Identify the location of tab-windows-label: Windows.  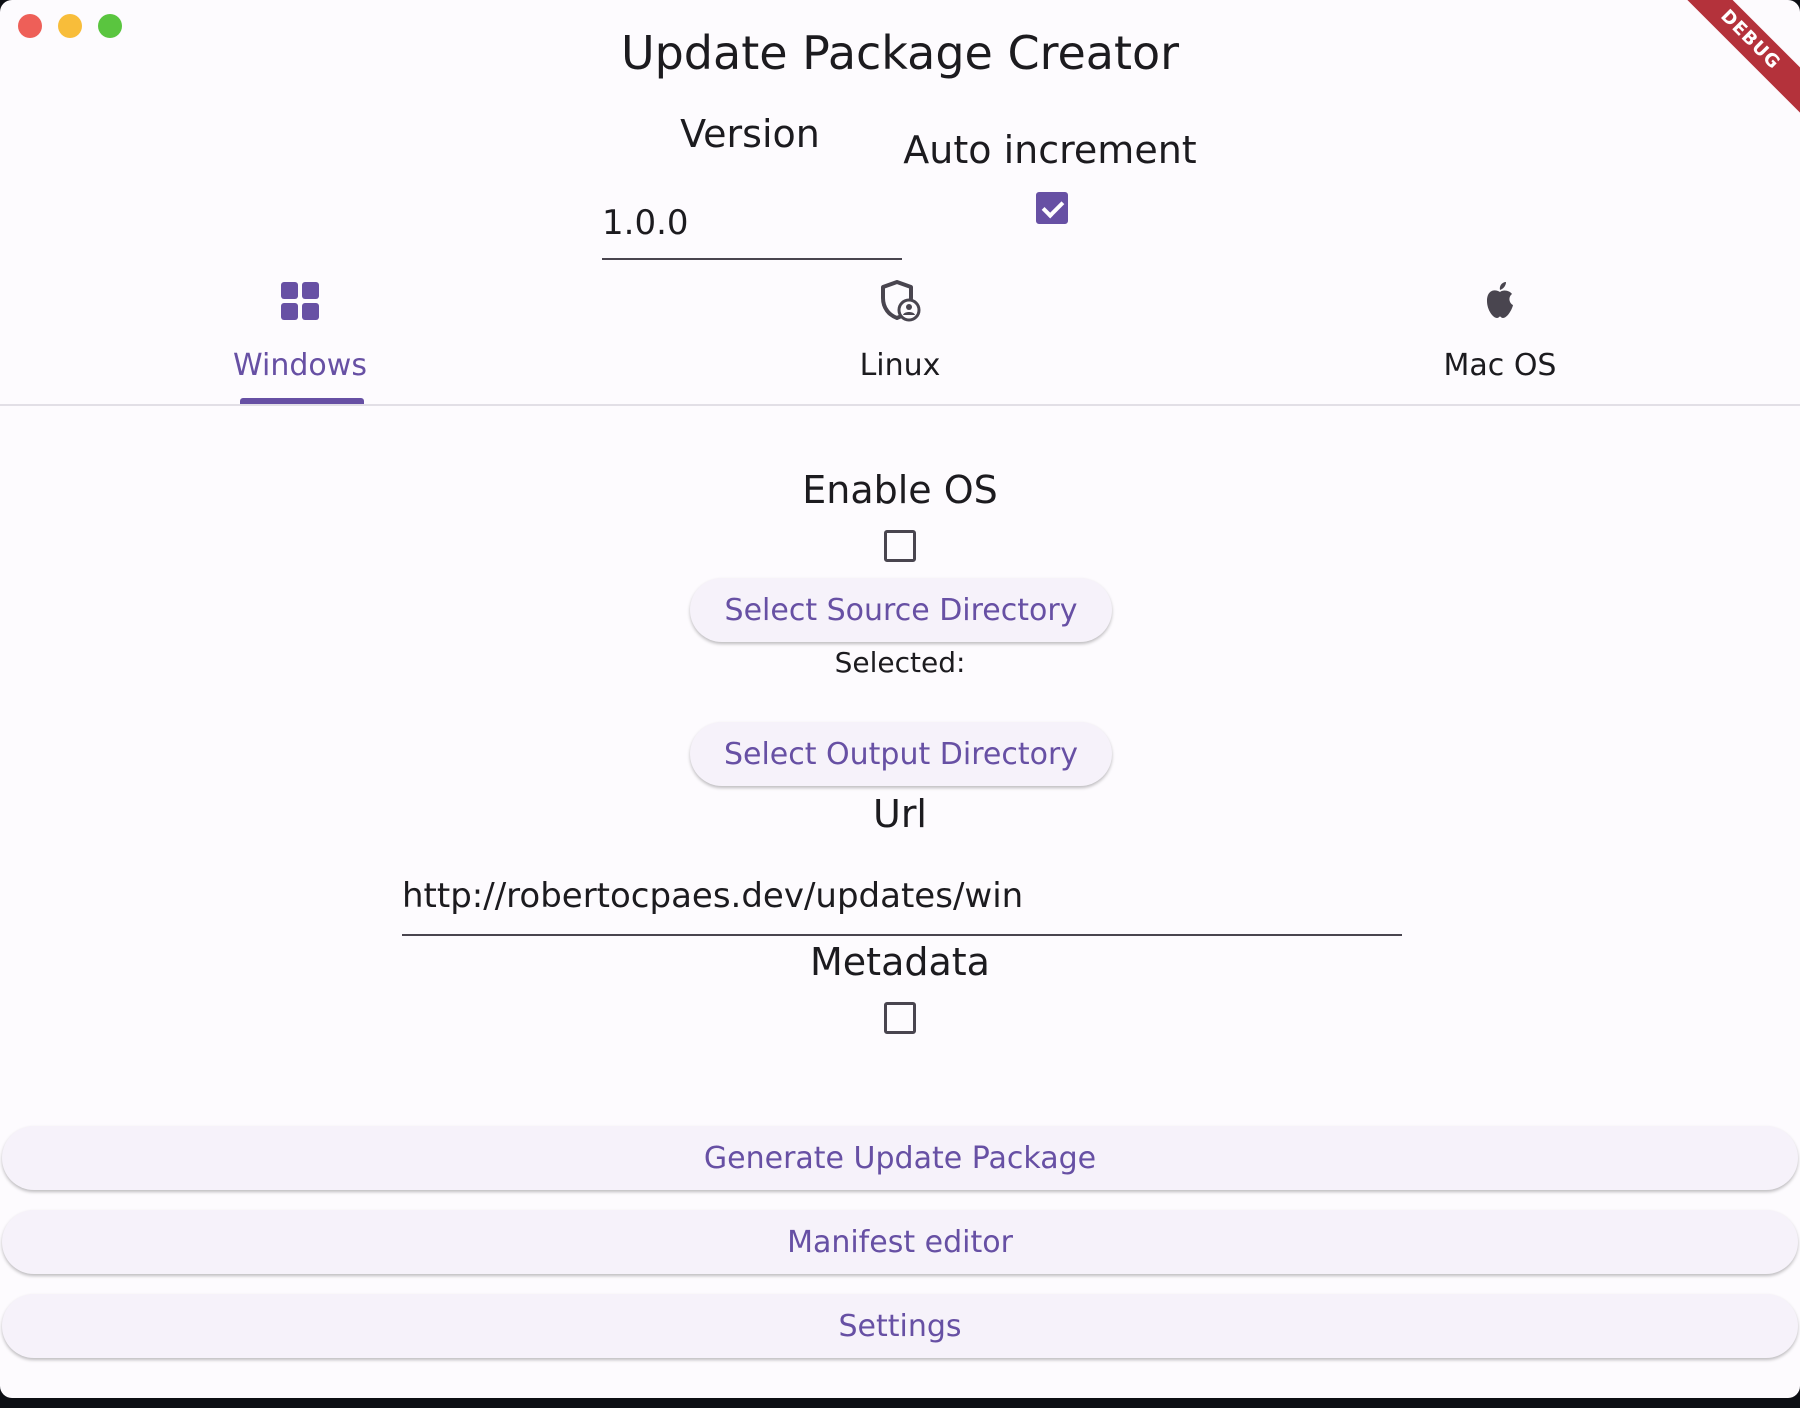
(300, 365).